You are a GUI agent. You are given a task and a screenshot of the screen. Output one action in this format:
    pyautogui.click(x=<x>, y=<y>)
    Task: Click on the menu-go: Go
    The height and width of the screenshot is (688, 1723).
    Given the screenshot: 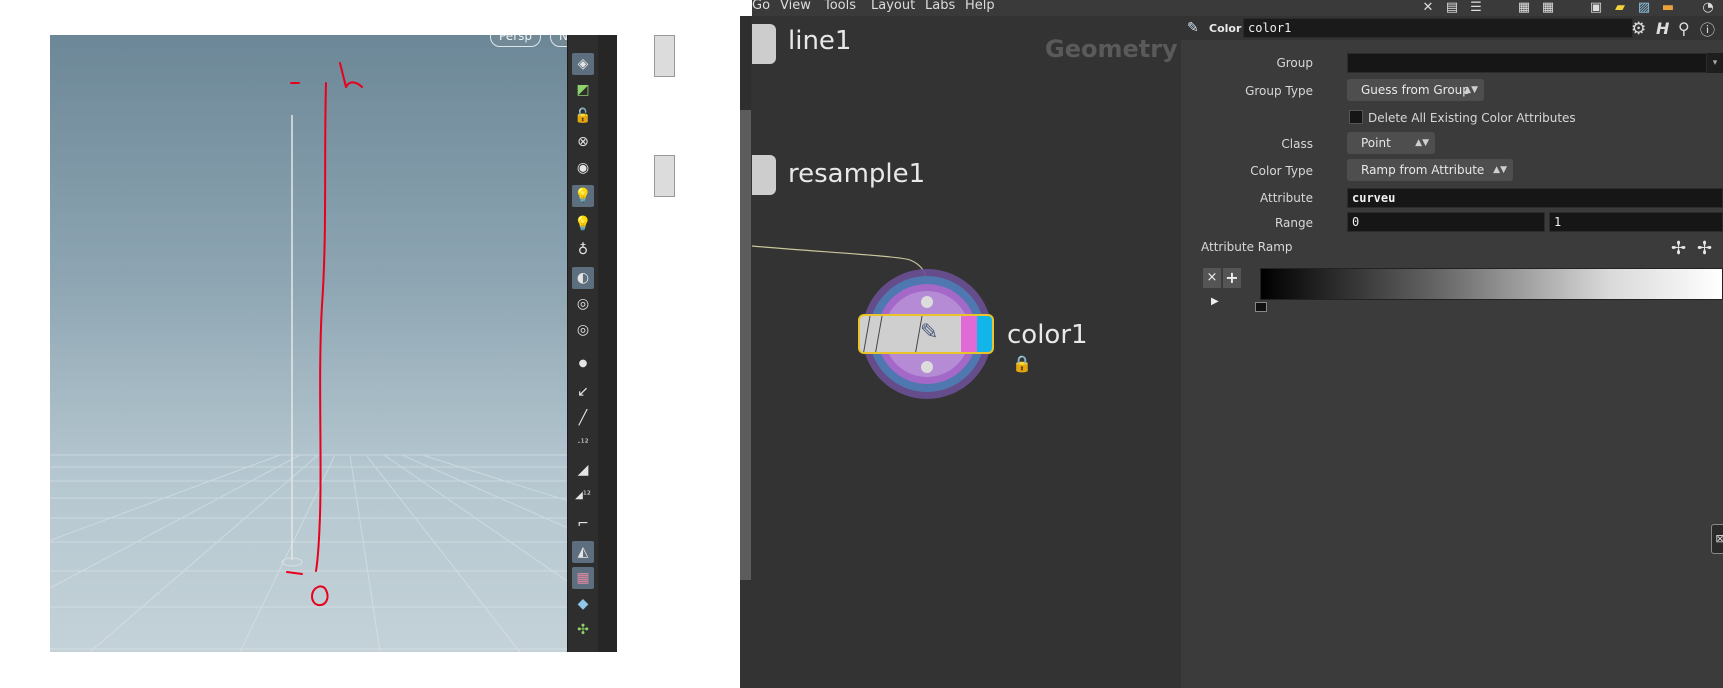 What is the action you would take?
    pyautogui.click(x=761, y=6)
    